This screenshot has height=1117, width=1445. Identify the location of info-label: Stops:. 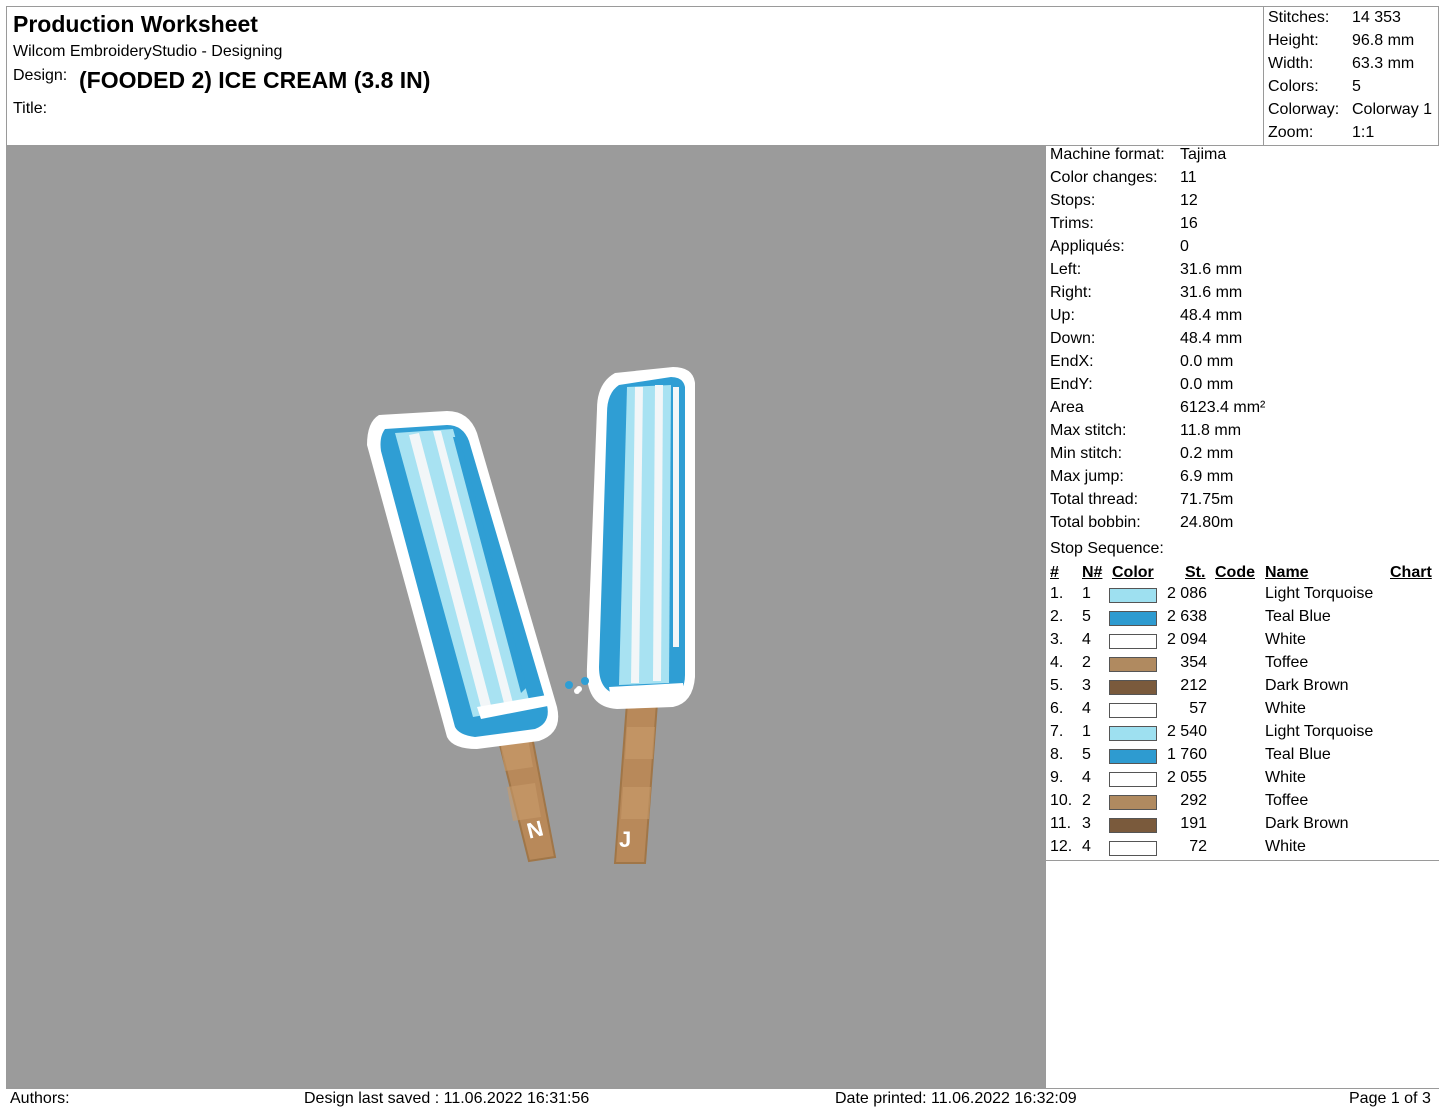
(1073, 200).